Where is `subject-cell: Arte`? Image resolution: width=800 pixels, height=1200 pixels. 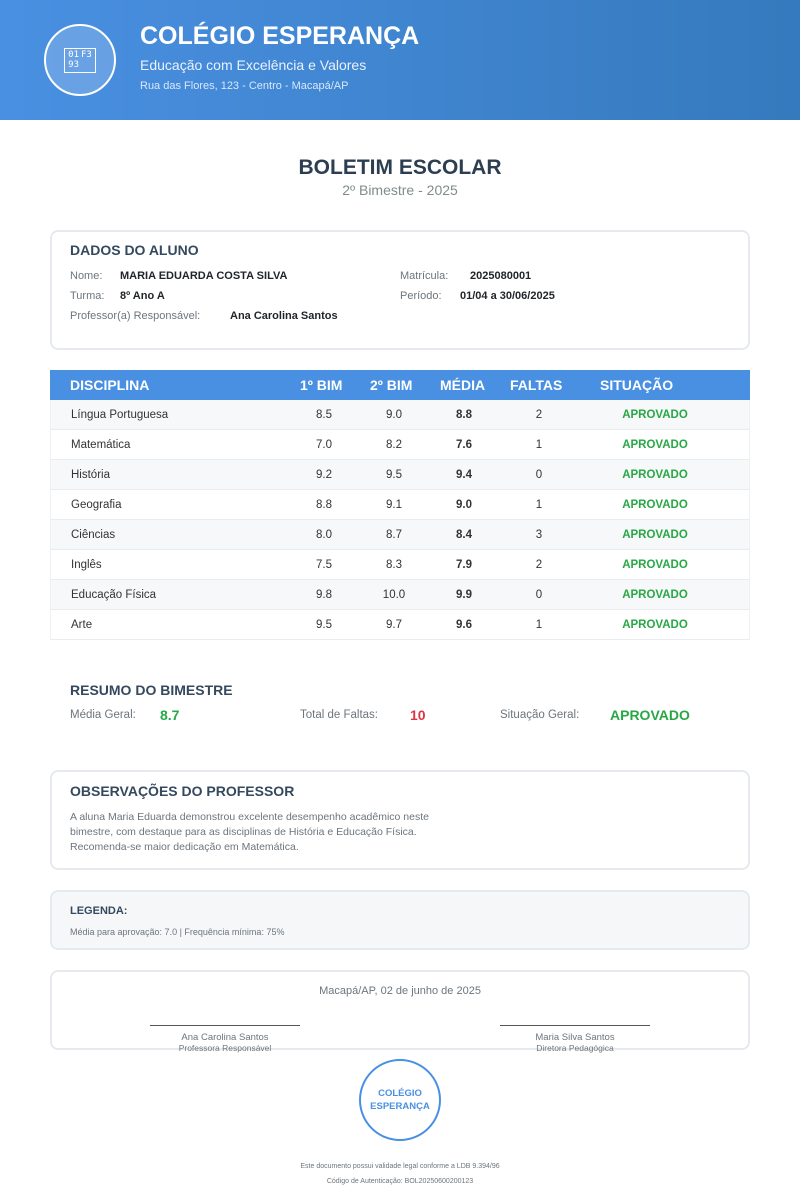
subject-cell: Arte is located at coordinates (82, 625).